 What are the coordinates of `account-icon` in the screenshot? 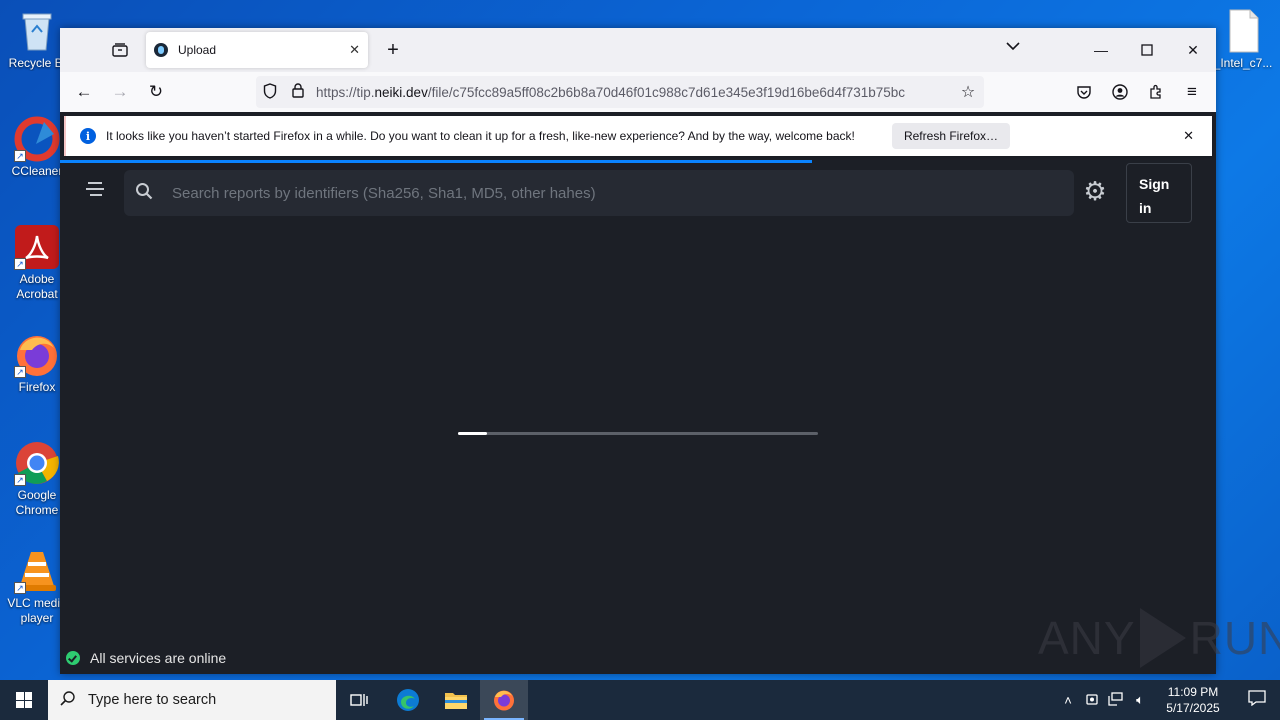 It's located at (1120, 92).